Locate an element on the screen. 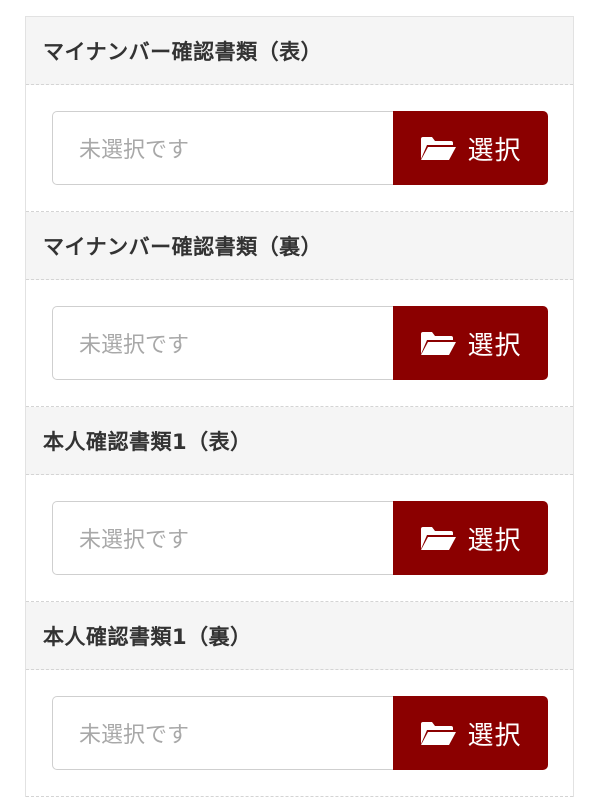  section-header: 本人確認書類1（表） is located at coordinates (299, 441).